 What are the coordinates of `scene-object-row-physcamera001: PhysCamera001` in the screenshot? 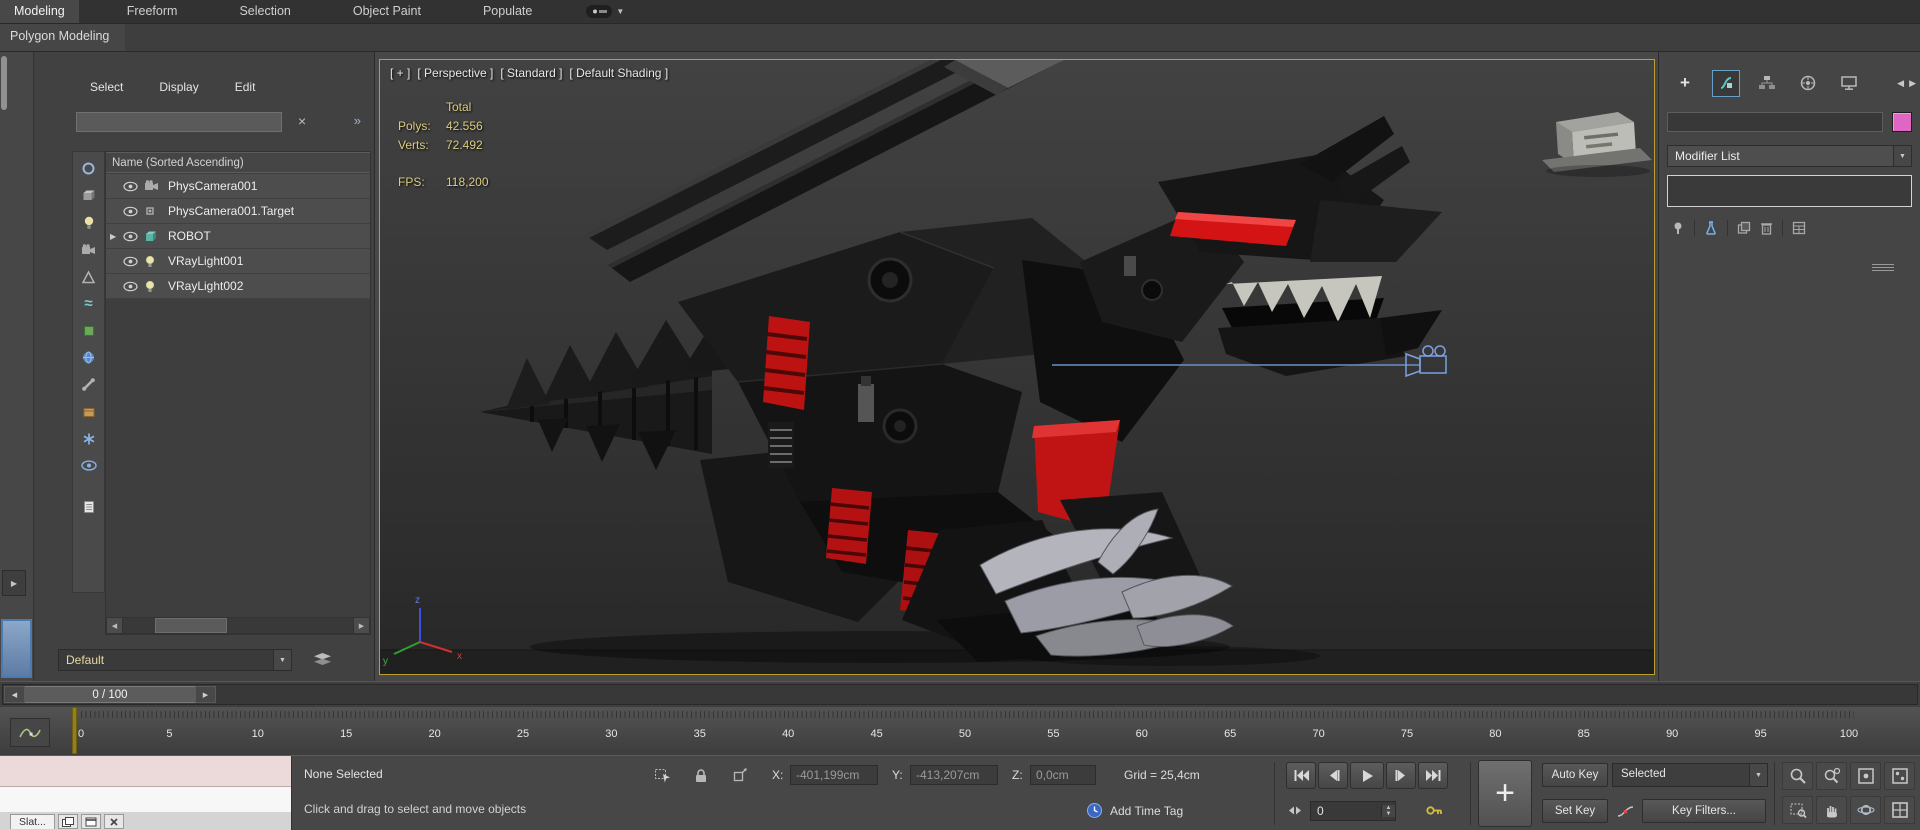 It's located at (238, 186).